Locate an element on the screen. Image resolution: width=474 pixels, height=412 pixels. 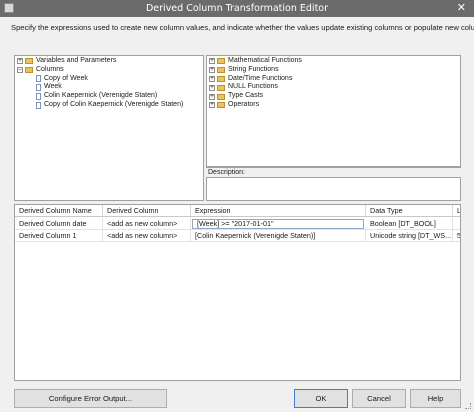
ok-button: OK is located at coordinates (321, 398).